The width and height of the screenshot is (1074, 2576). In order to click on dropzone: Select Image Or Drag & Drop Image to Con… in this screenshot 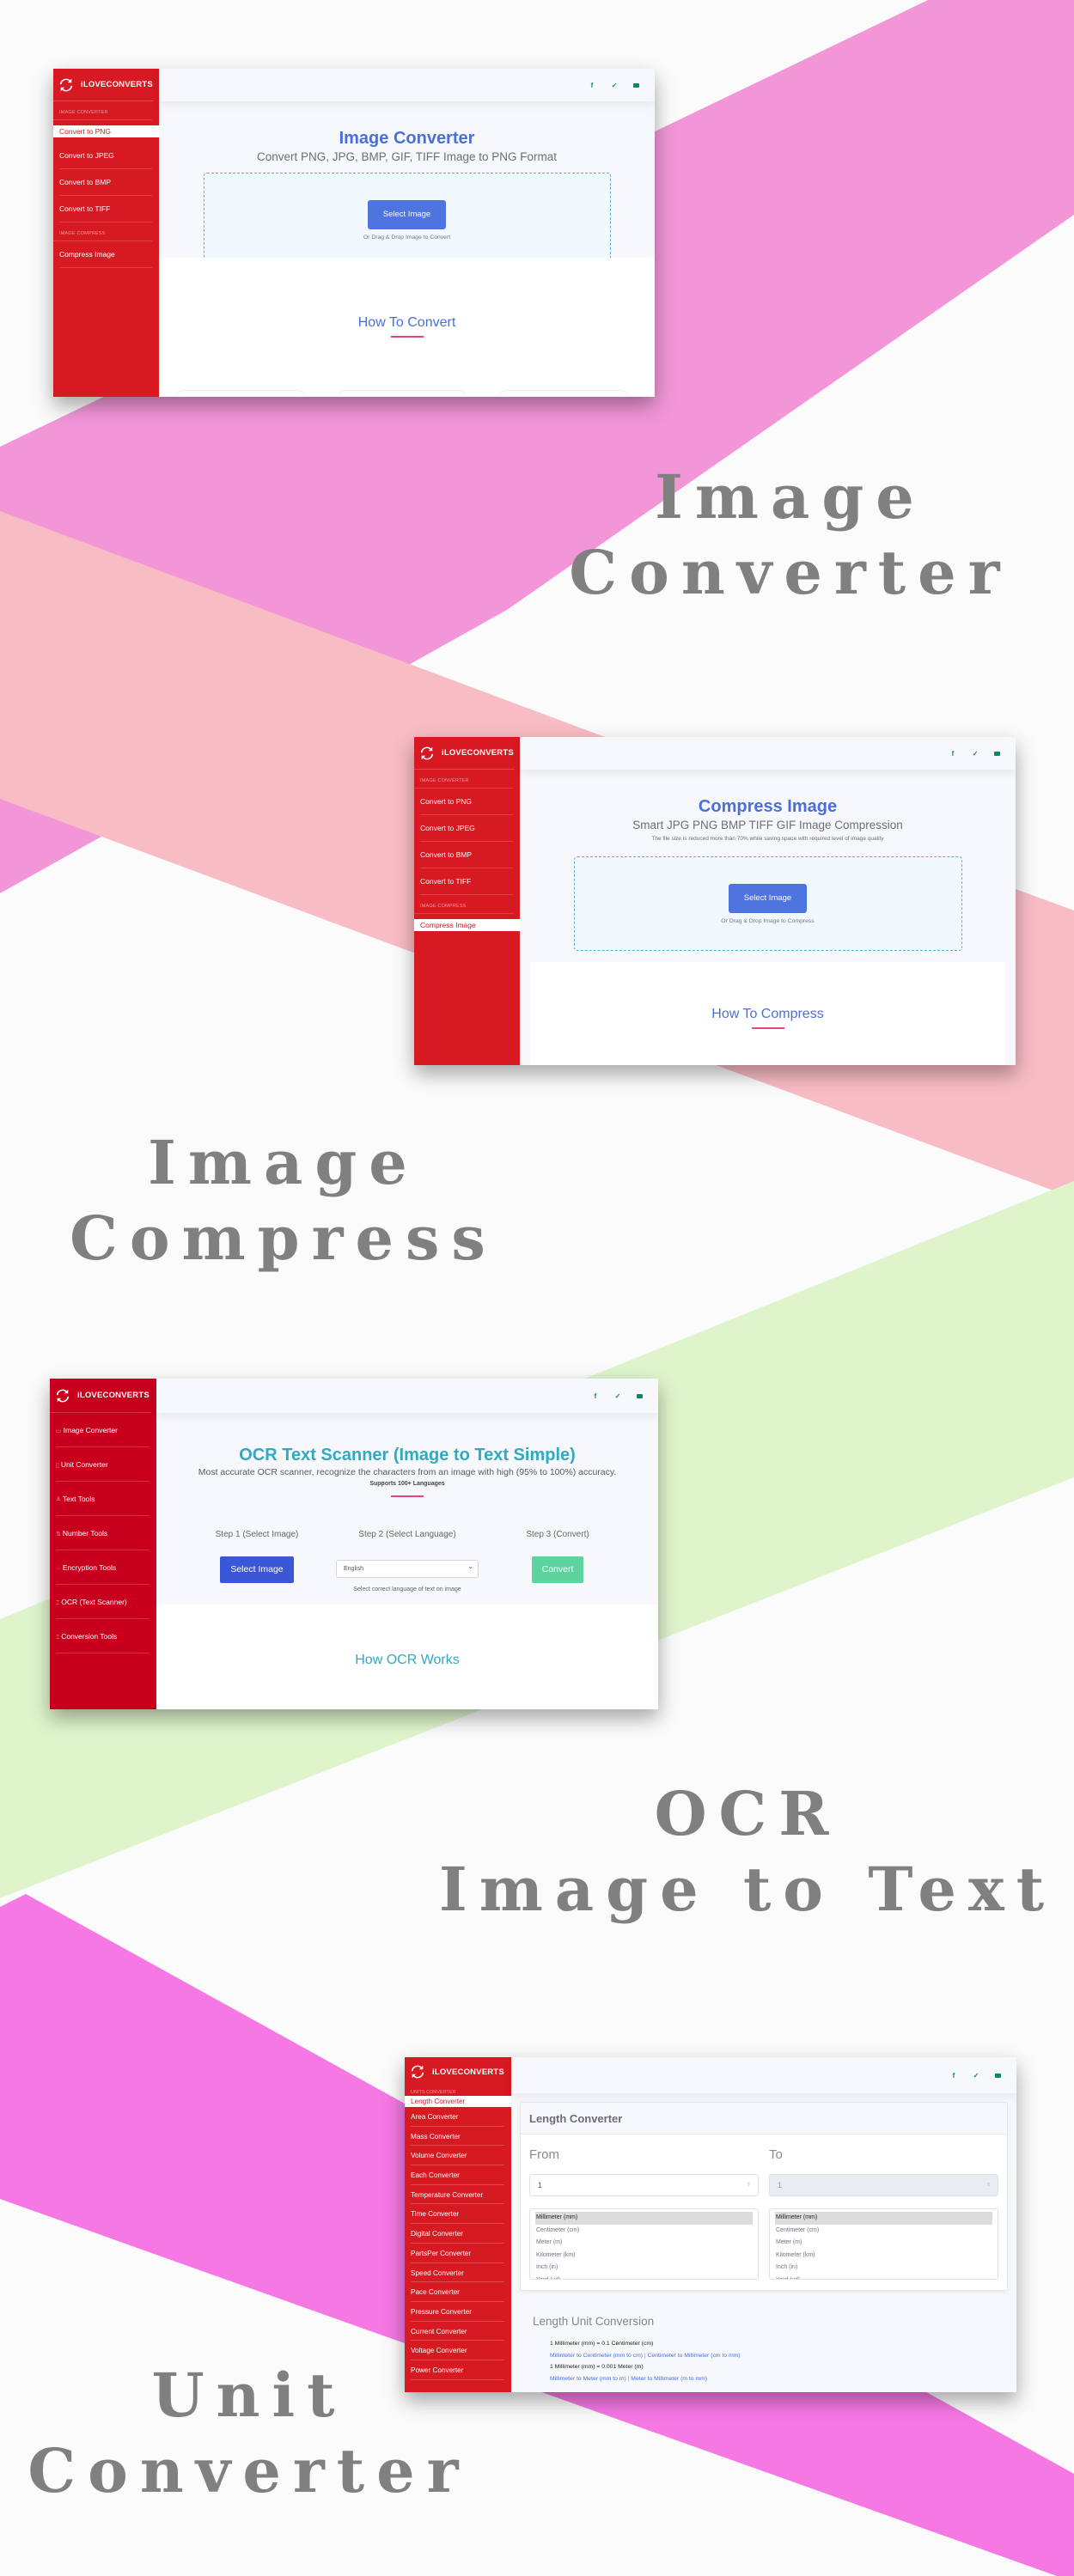, I will do `click(407, 220)`.